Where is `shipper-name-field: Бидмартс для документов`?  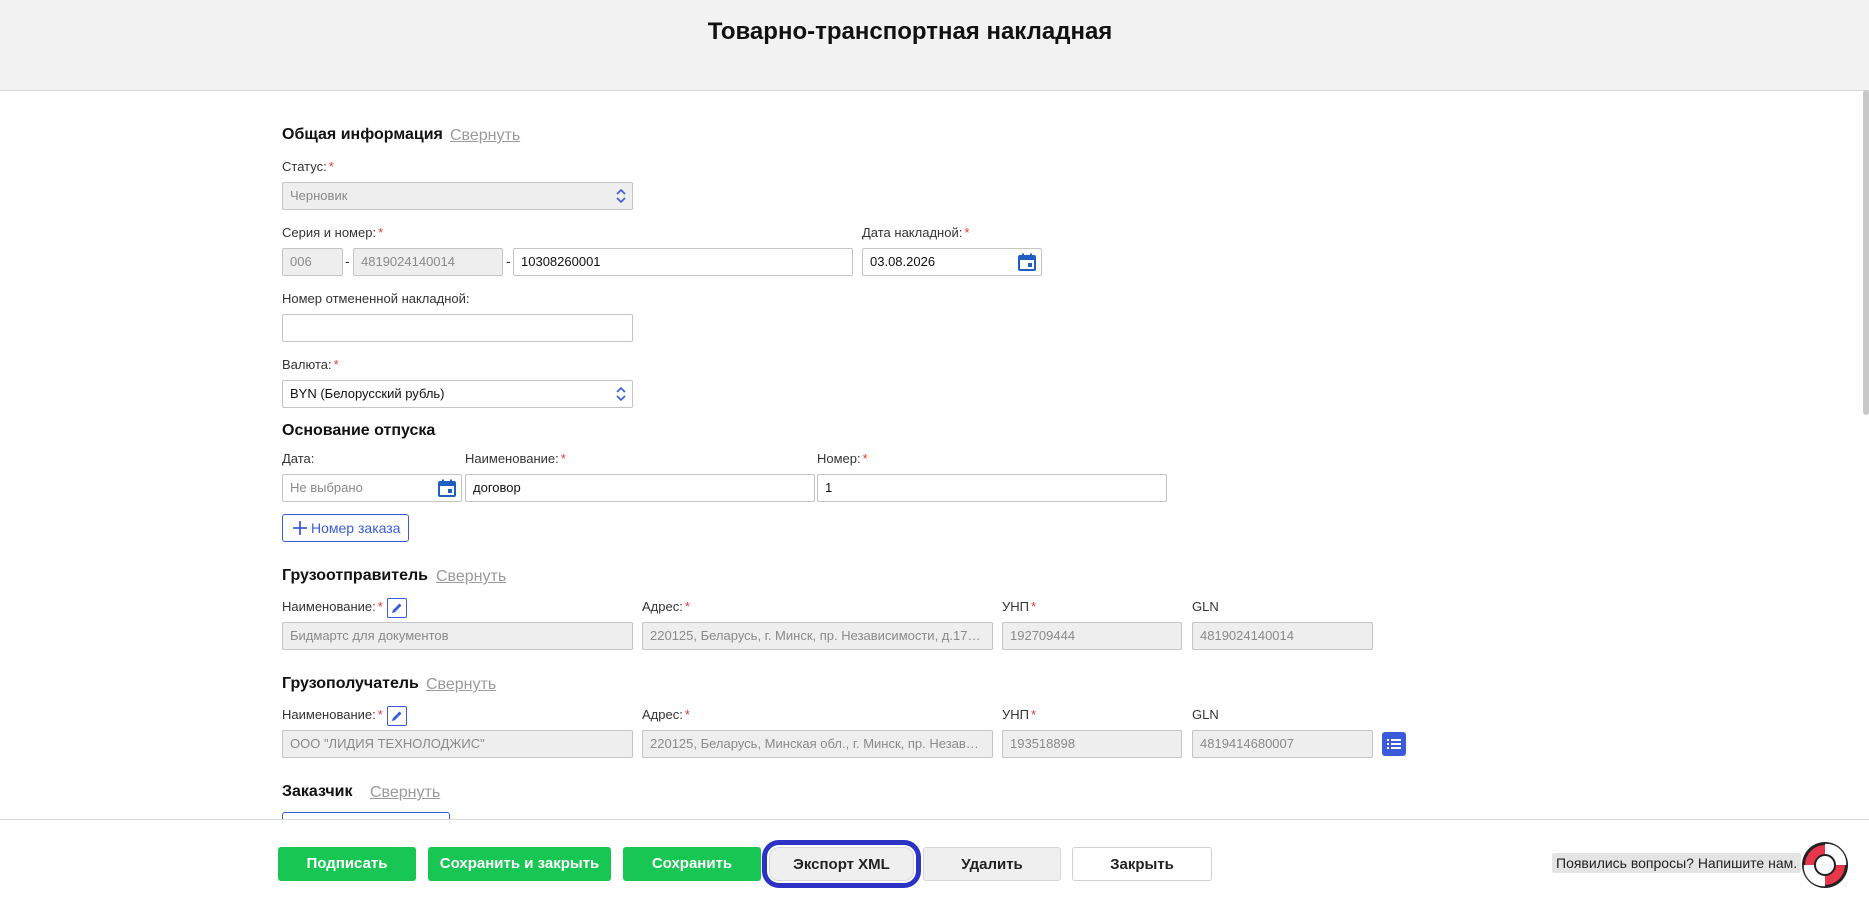
shipper-name-field: Бидмартс для документов is located at coordinates (457, 636).